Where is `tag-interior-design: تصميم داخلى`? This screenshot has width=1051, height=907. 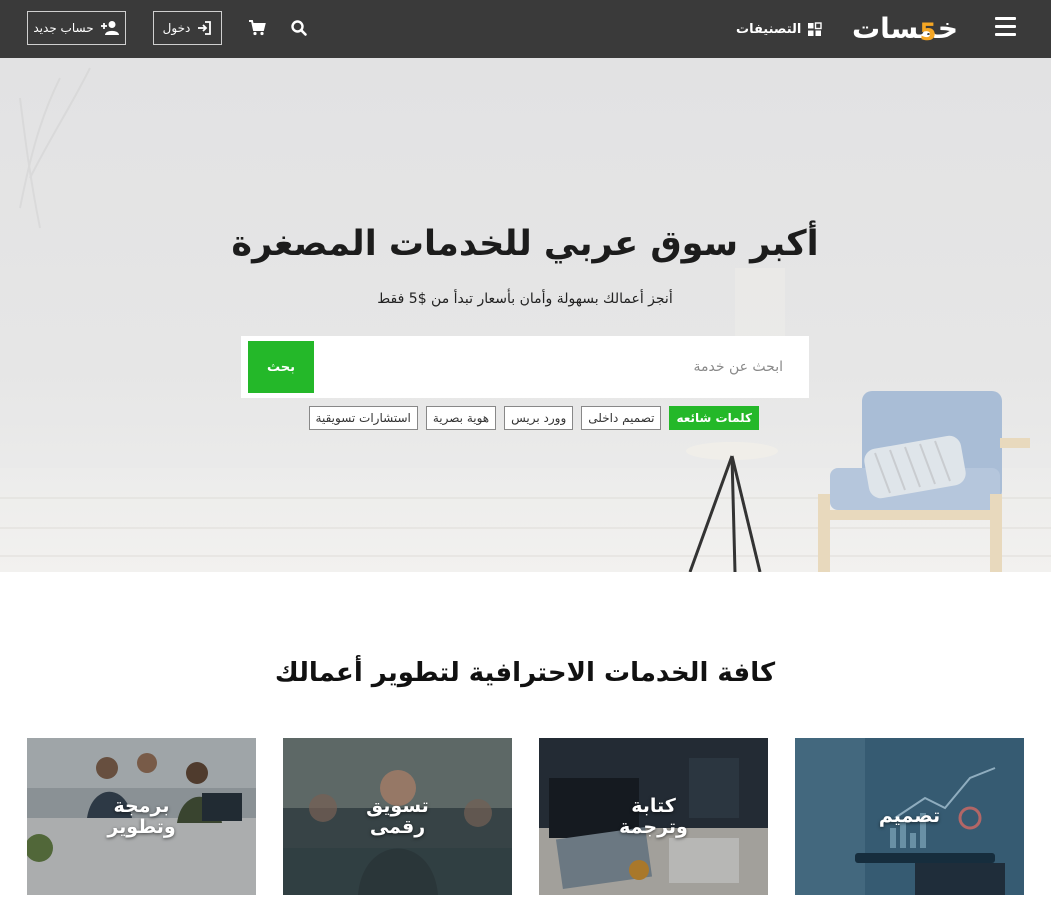 tag-interior-design: تصميم داخلى is located at coordinates (621, 418).